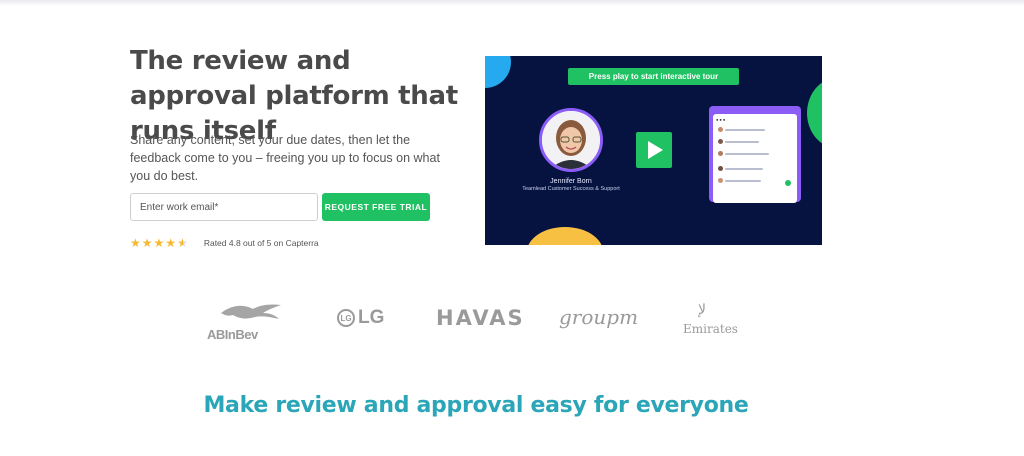 This screenshot has height=456, width=1024. Describe the element at coordinates (599, 317) in the screenshot. I see `logo-groupm: groupm` at that location.